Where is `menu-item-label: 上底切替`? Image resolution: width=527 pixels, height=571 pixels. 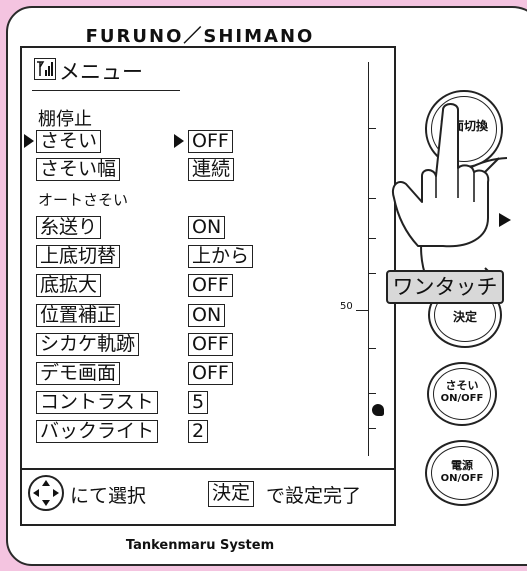 menu-item-label: 上底切替 is located at coordinates (78, 256).